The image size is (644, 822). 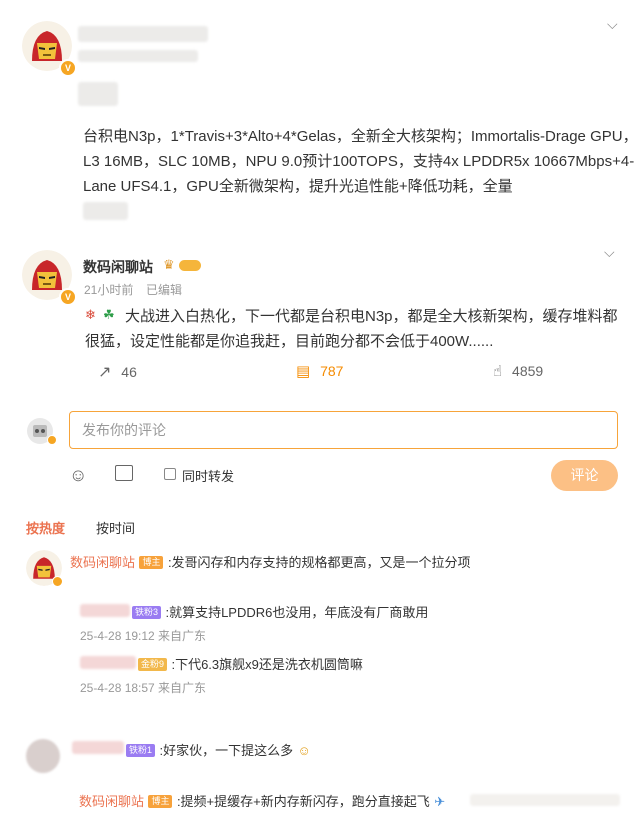 What do you see at coordinates (584, 475) in the screenshot?
I see `submit-comment-button: 评论` at bounding box center [584, 475].